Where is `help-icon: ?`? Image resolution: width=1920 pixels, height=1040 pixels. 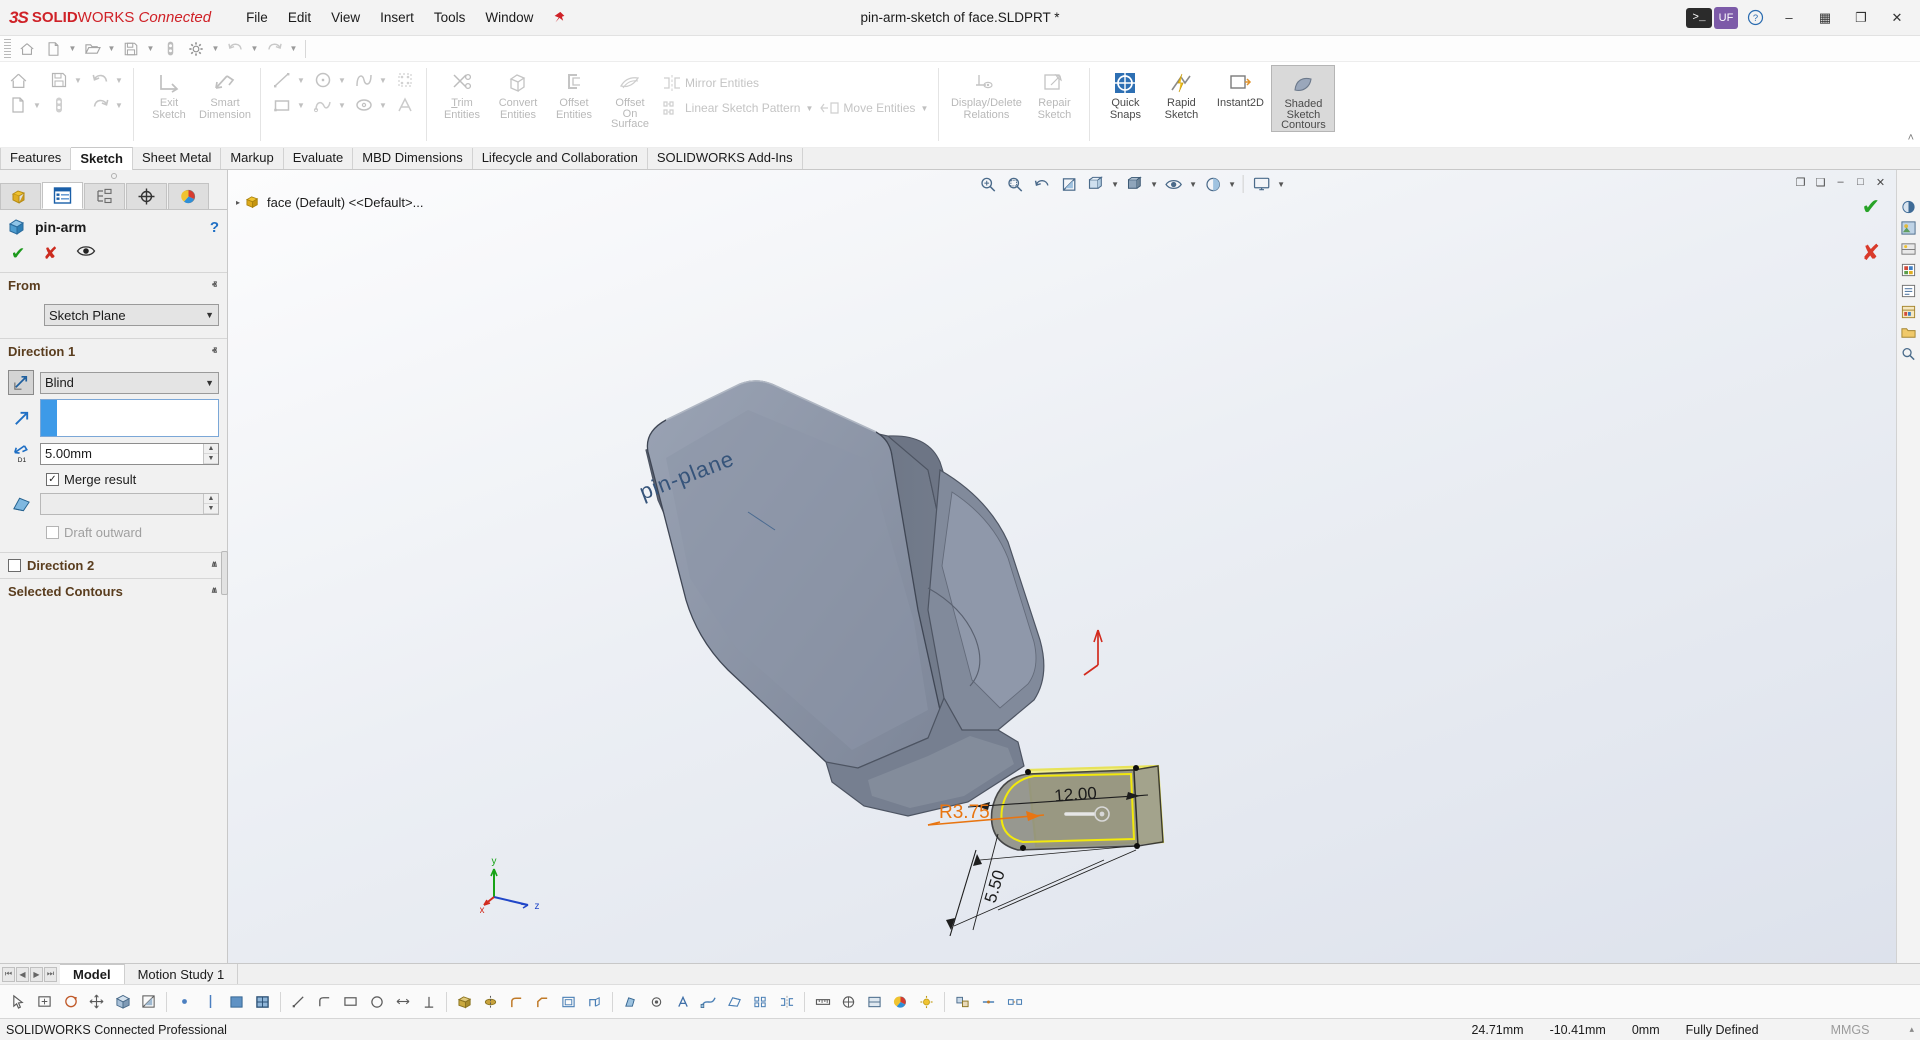 help-icon: ? is located at coordinates (1755, 18).